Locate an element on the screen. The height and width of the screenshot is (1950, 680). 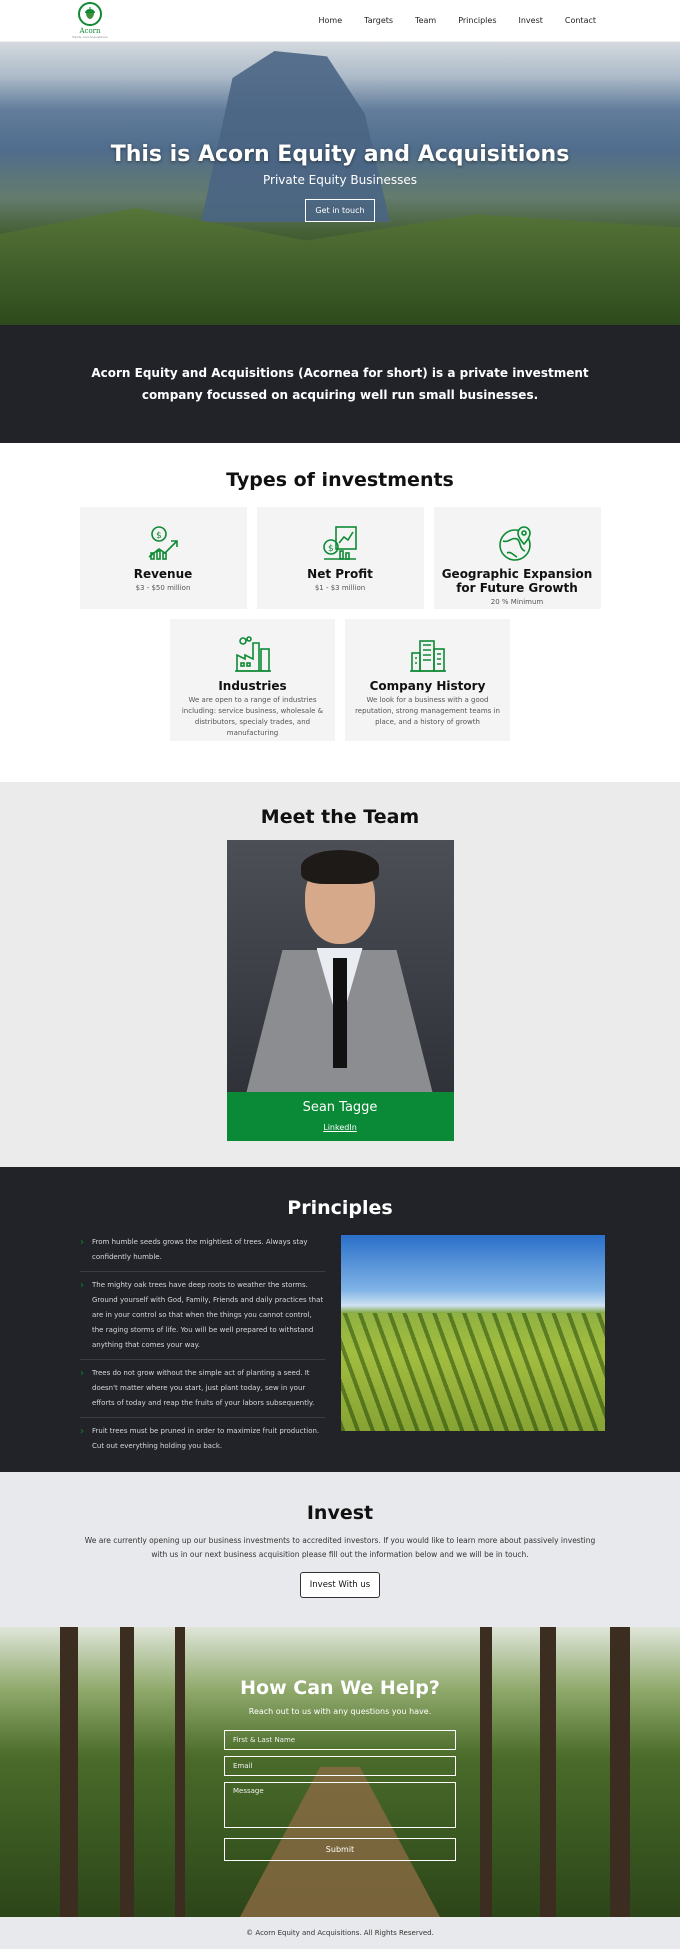
nav-invest: Invest is located at coordinates (530, 20).